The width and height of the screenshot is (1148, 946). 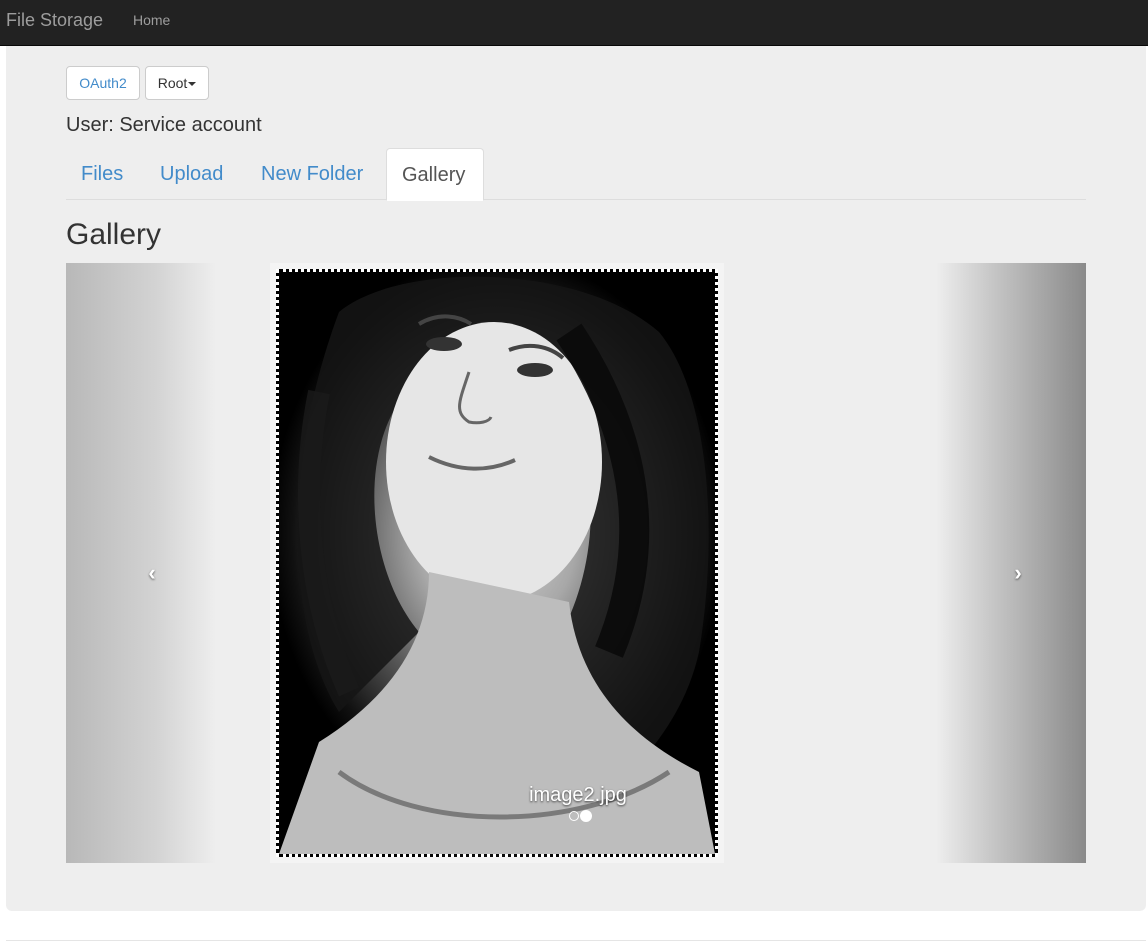 I want to click on oauth2-button: OAuth2, so click(x=103, y=83).